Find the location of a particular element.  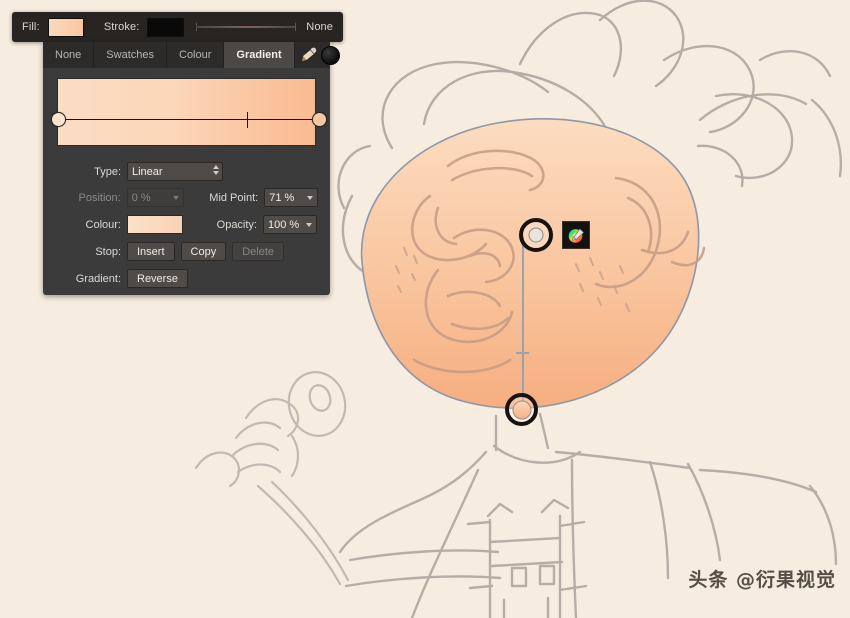

tab-colour: Colour is located at coordinates (196, 55).